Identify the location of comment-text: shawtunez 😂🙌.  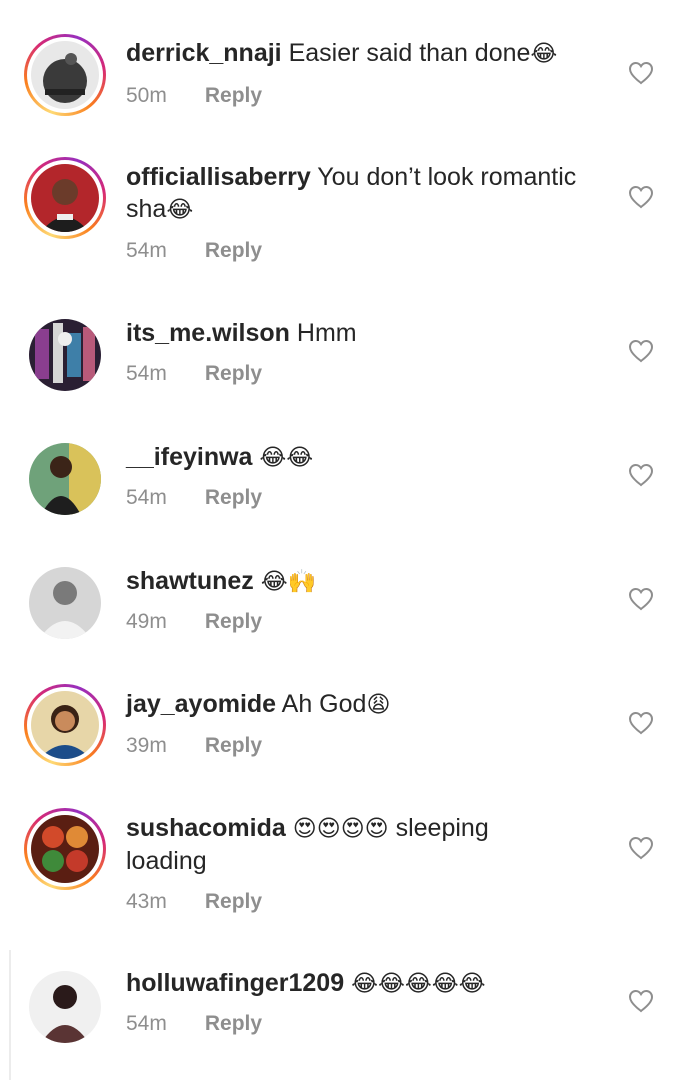
(371, 581).